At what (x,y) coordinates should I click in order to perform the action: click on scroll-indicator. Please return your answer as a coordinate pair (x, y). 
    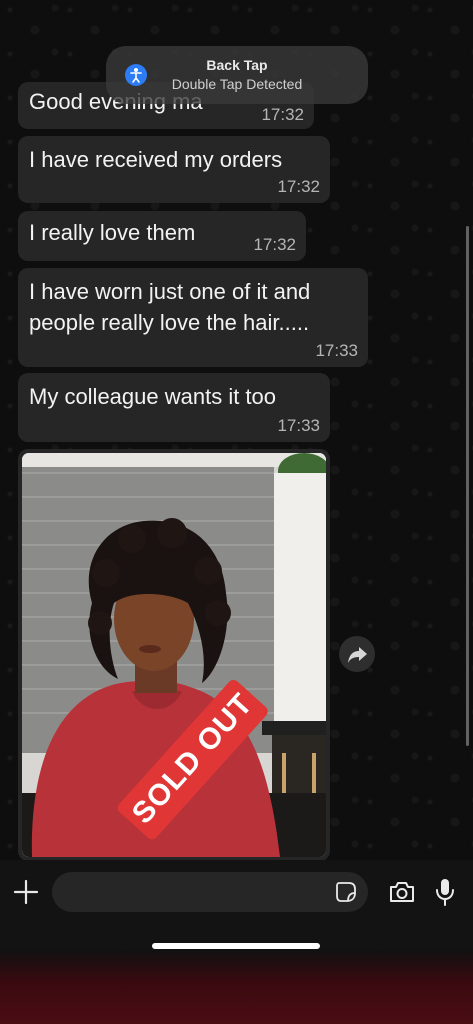
    Looking at the image, I should click on (467, 486).